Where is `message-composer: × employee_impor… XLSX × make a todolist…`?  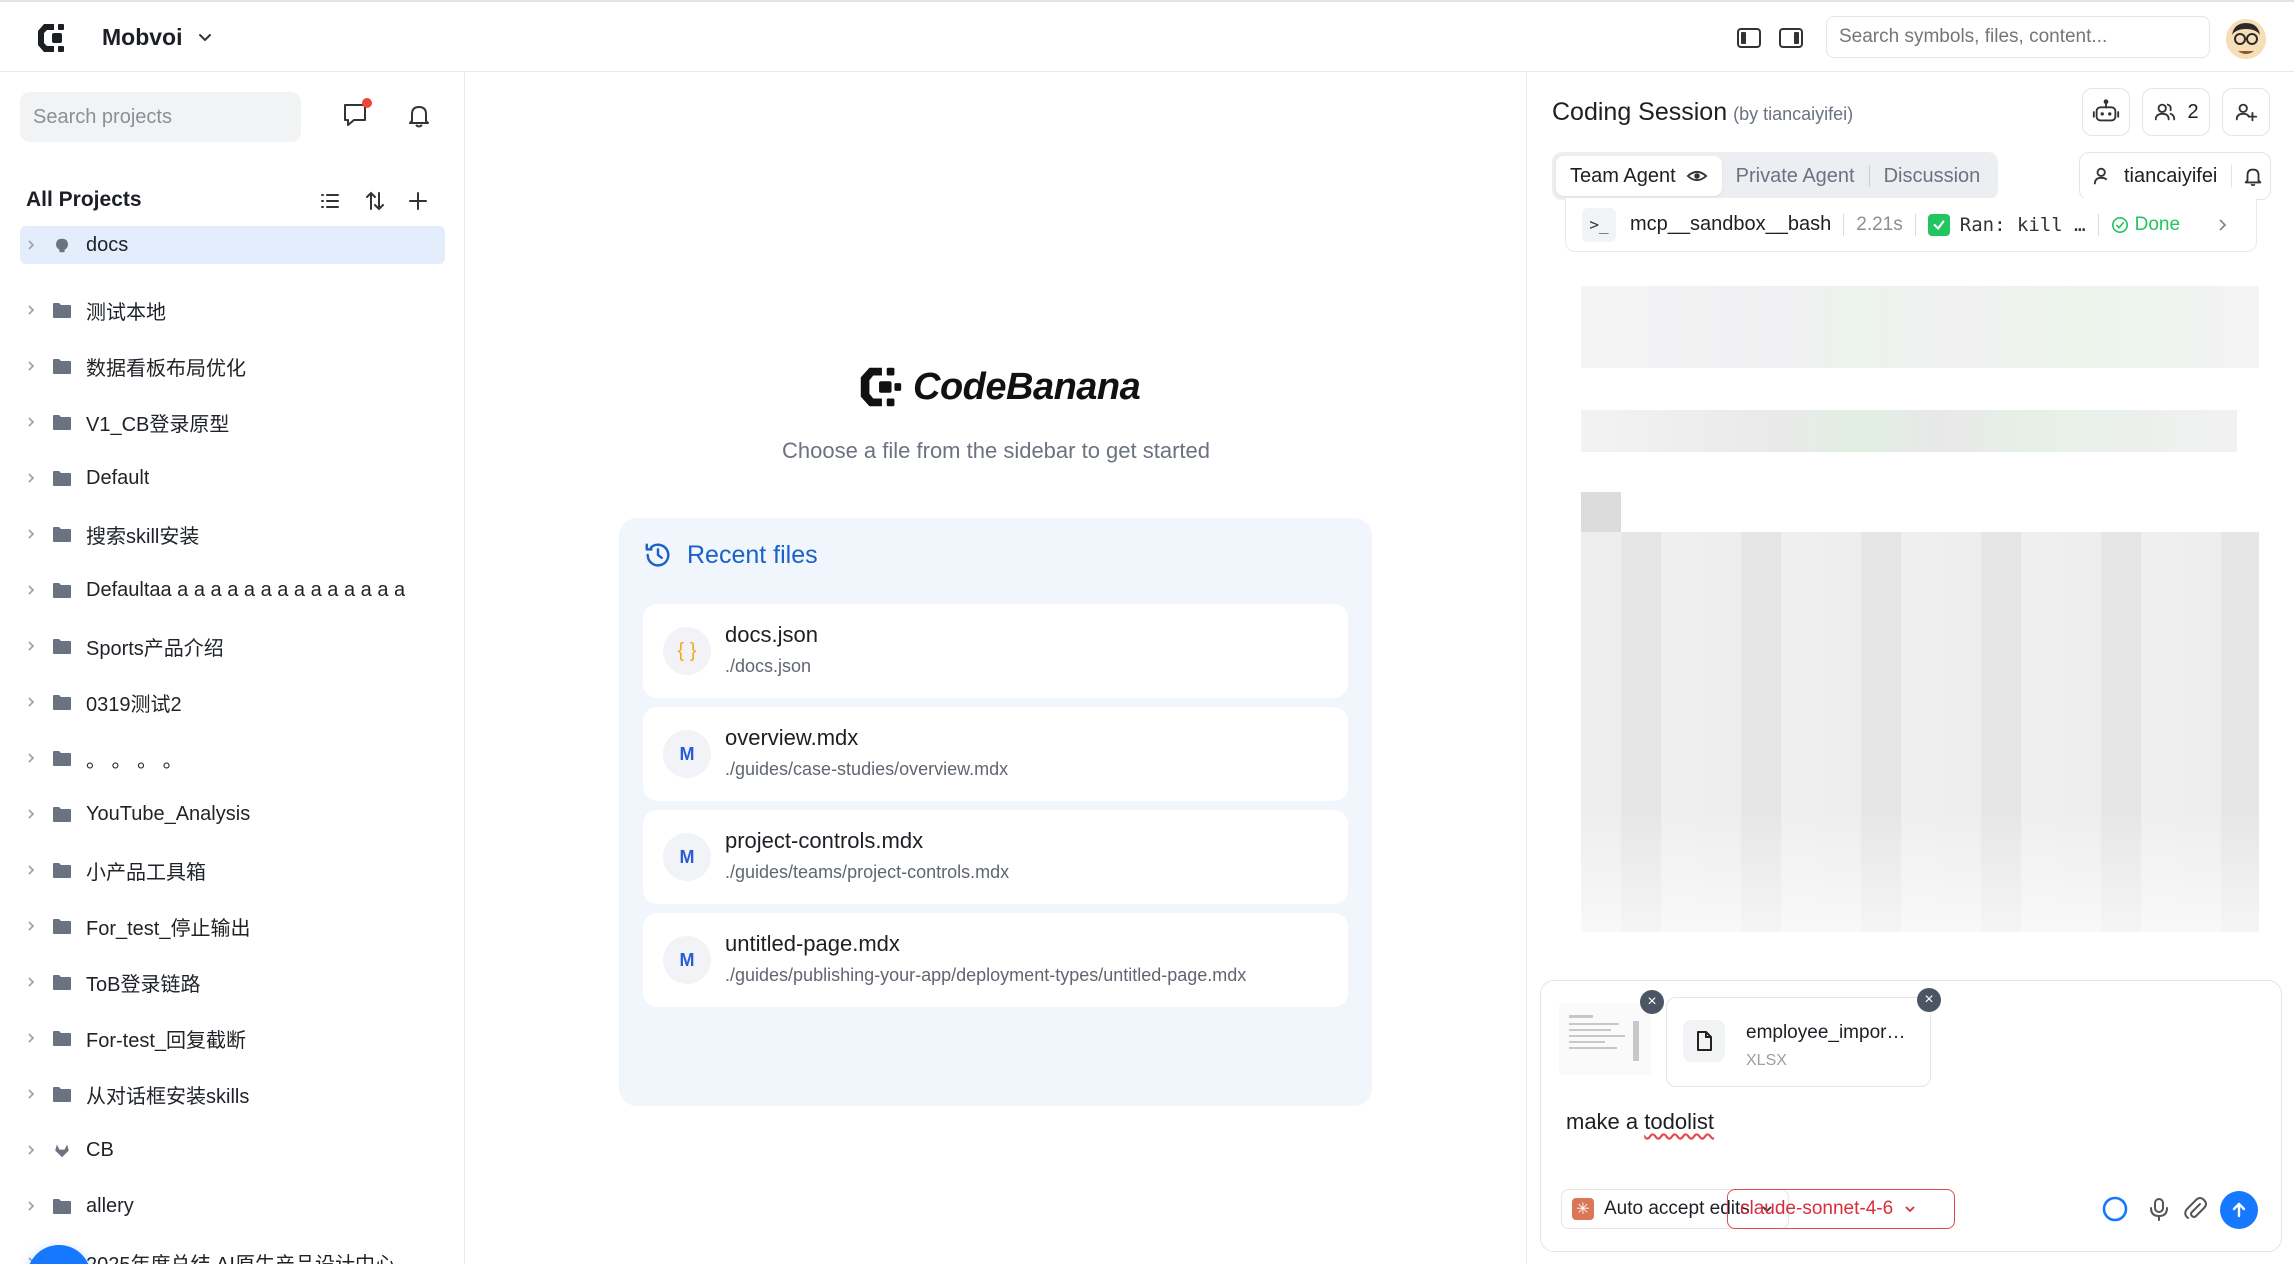
message-composer: × employee_impor… XLSX × make a todolist… is located at coordinates (1911, 1116).